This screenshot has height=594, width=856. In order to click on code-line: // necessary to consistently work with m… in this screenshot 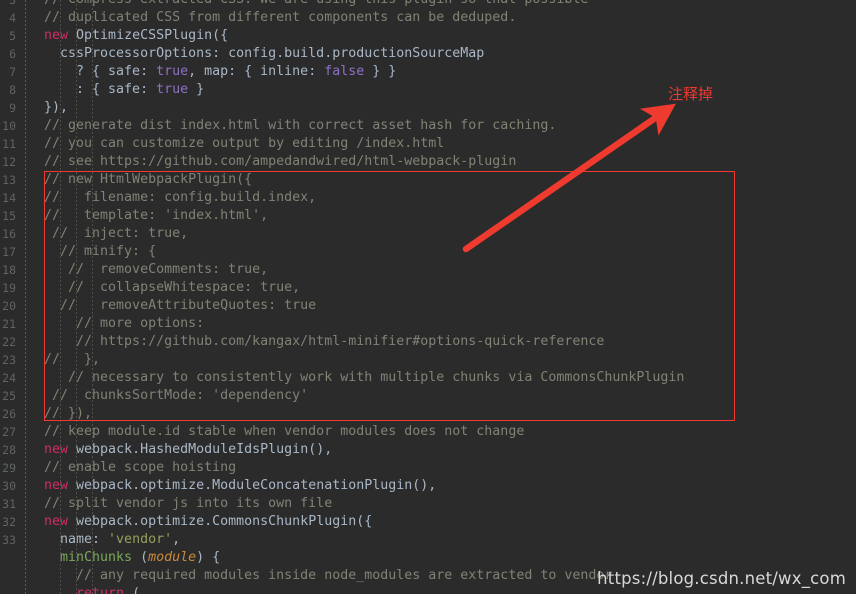, I will do `click(450, 378)`.